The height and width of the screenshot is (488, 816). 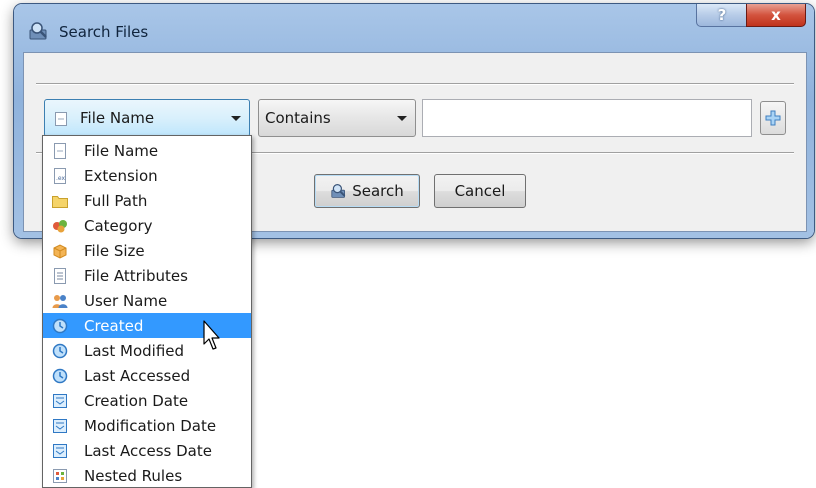 I want to click on field-combobox-value: File Name, so click(x=117, y=118).